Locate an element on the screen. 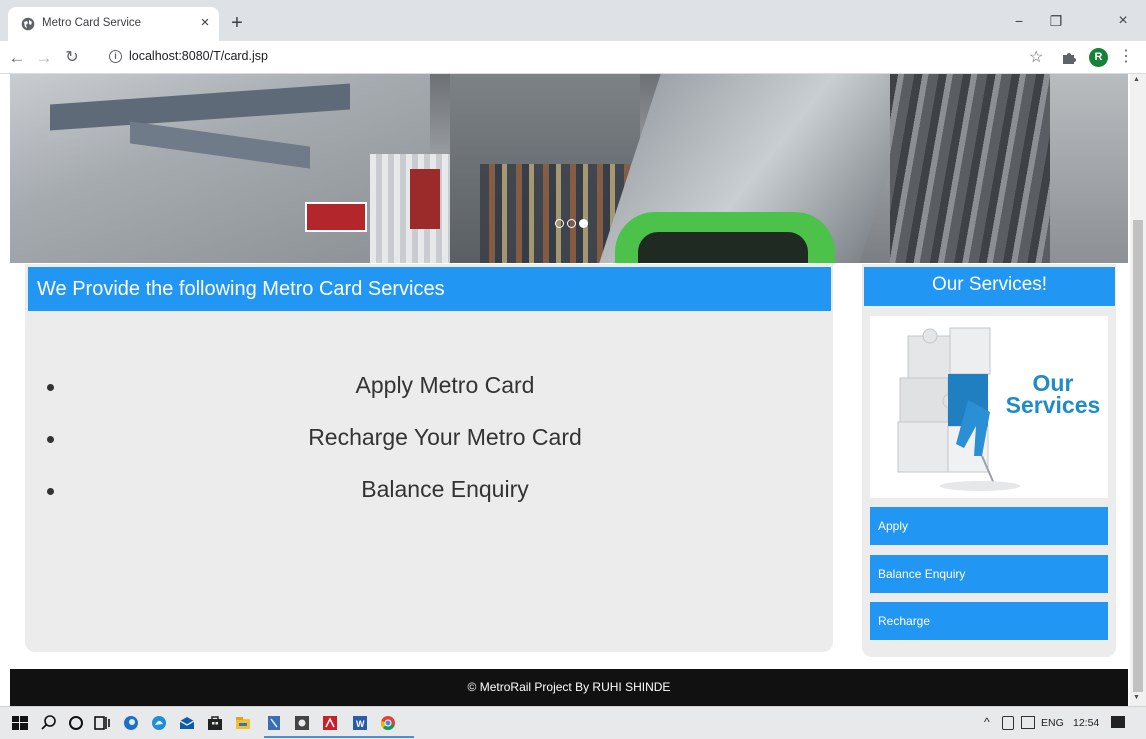 This screenshot has width=1146, height=739. list-item: Balance Enquiry is located at coordinates (429, 497).